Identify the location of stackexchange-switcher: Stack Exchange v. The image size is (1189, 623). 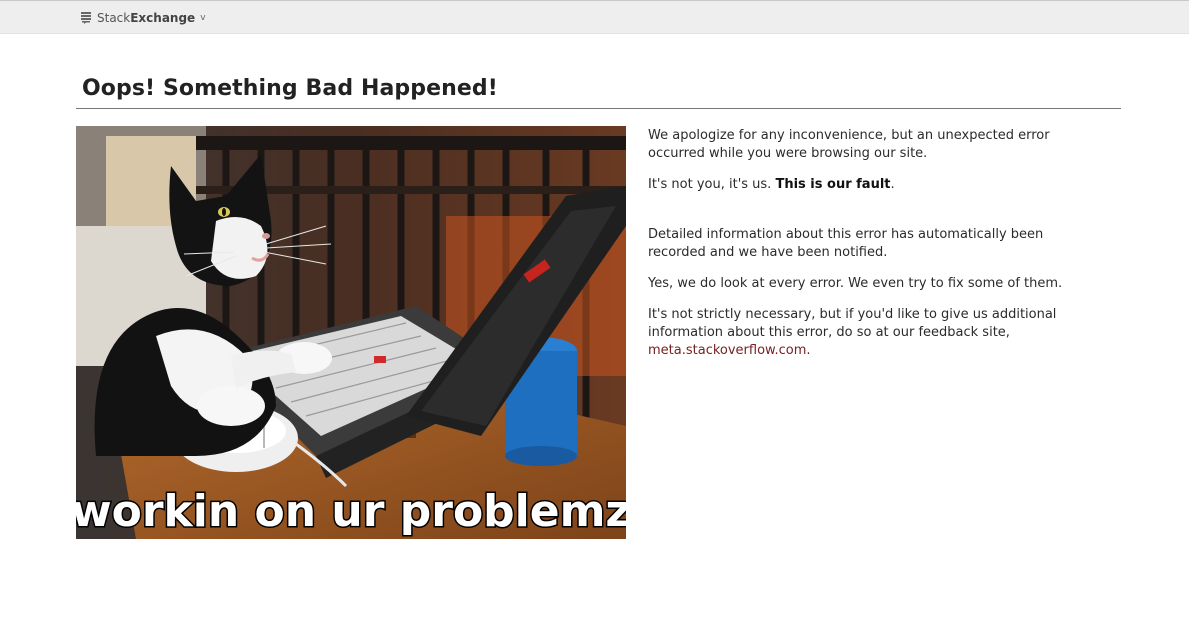
(143, 18).